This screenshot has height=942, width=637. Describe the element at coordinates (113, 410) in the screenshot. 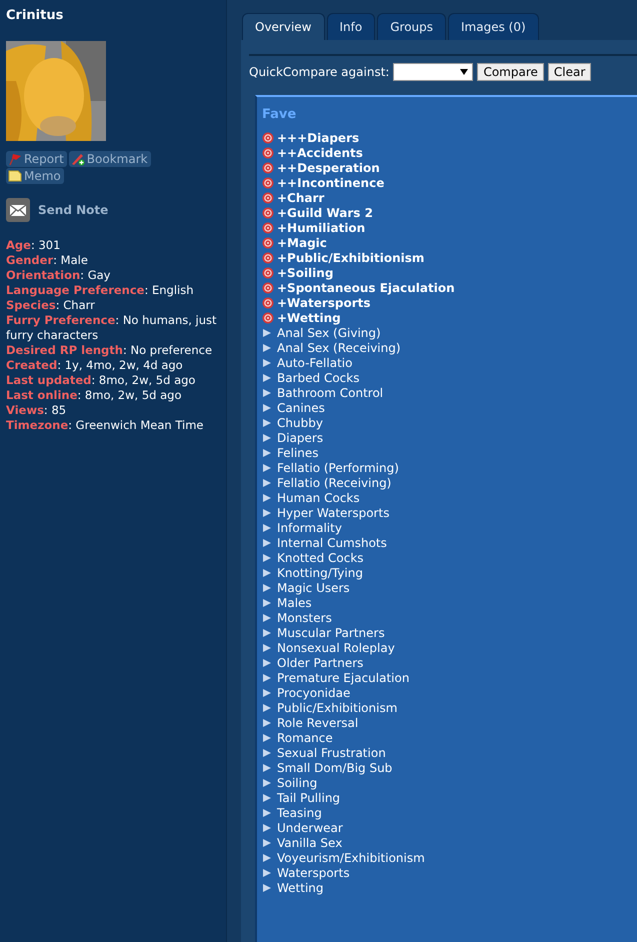

I see `profile-field: Views: 85` at that location.